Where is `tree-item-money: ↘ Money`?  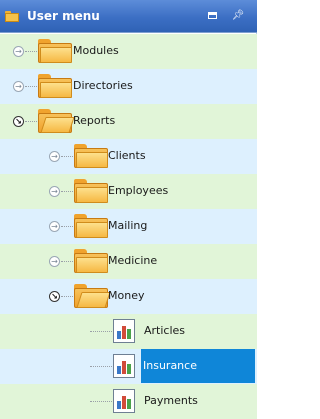 tree-item-money: ↘ Money is located at coordinates (128, 296).